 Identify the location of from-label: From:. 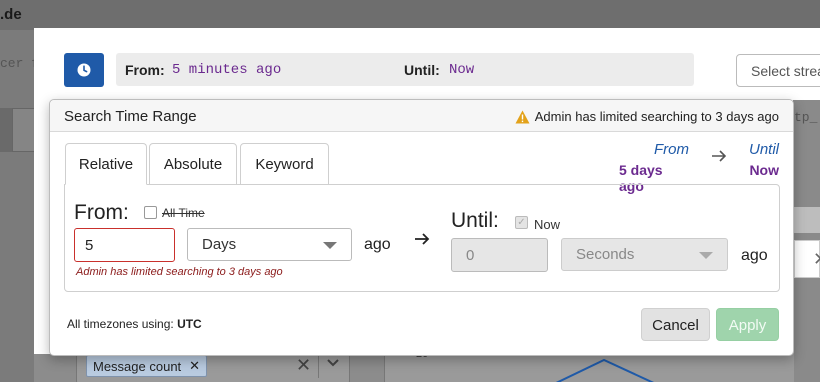
(101, 212).